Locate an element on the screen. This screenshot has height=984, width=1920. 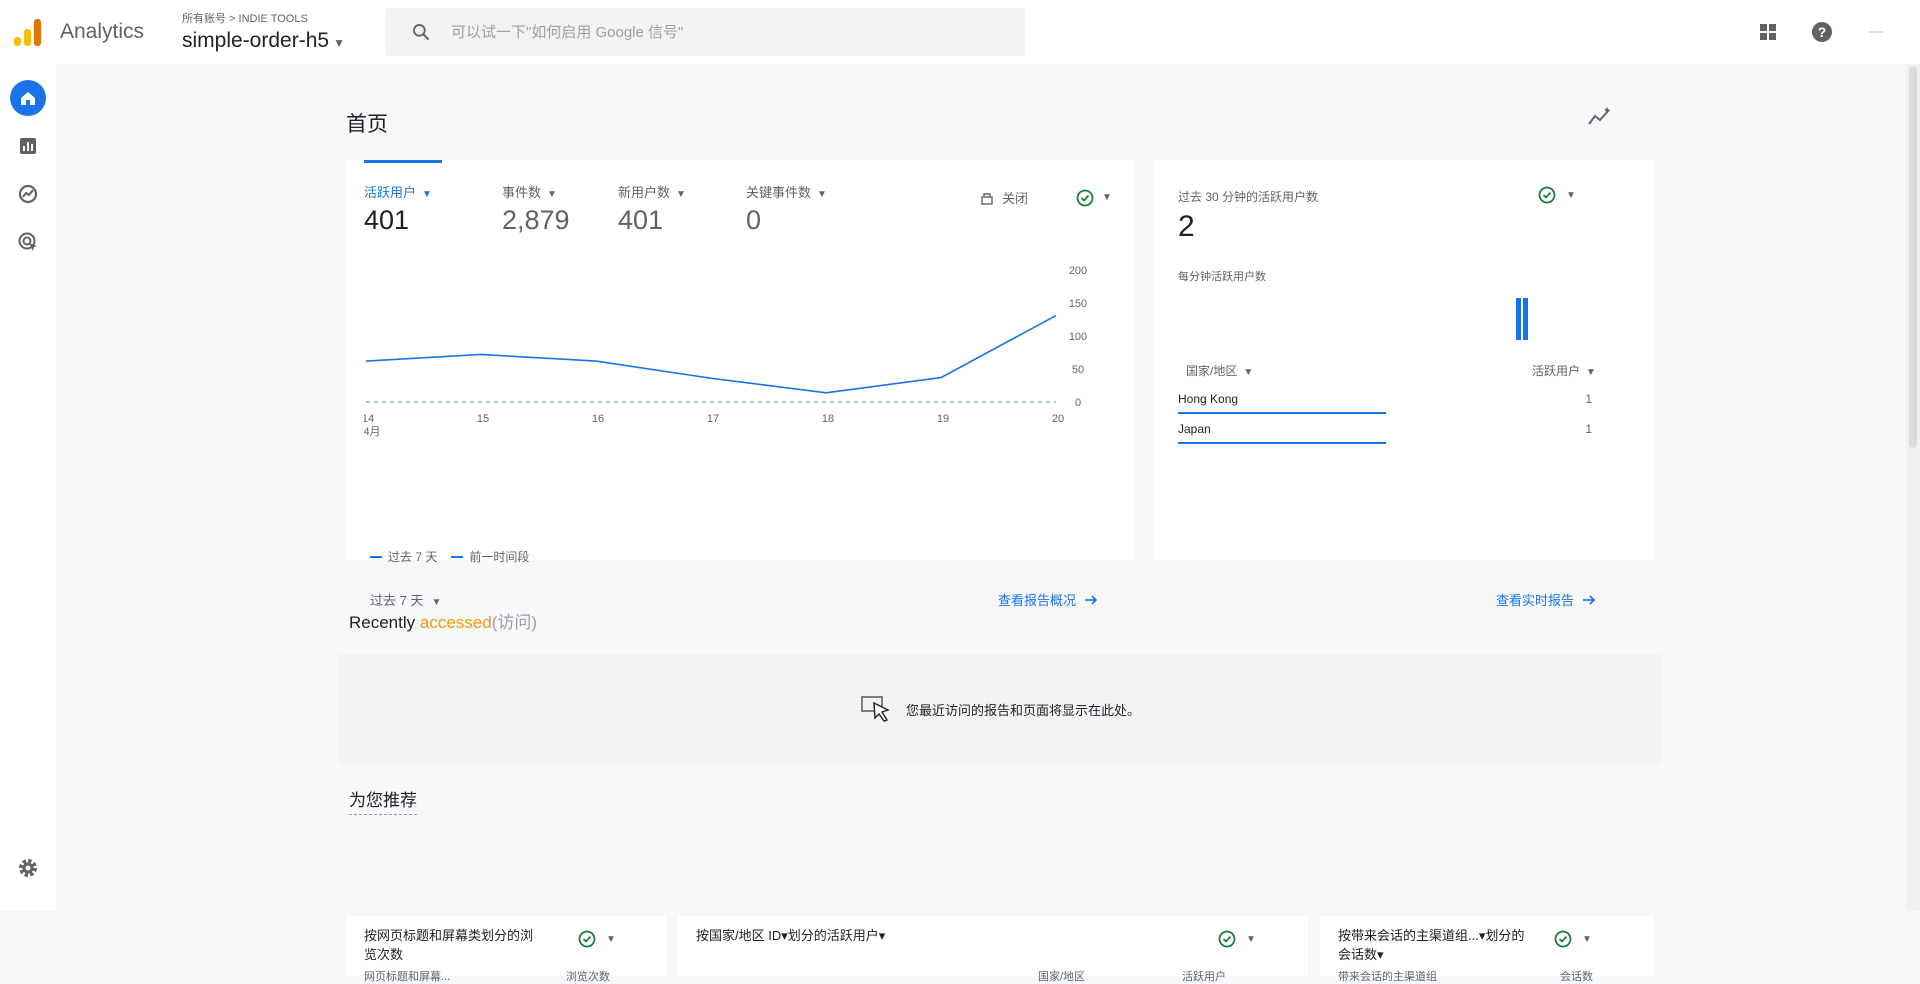
search-bar is located at coordinates (705, 32).